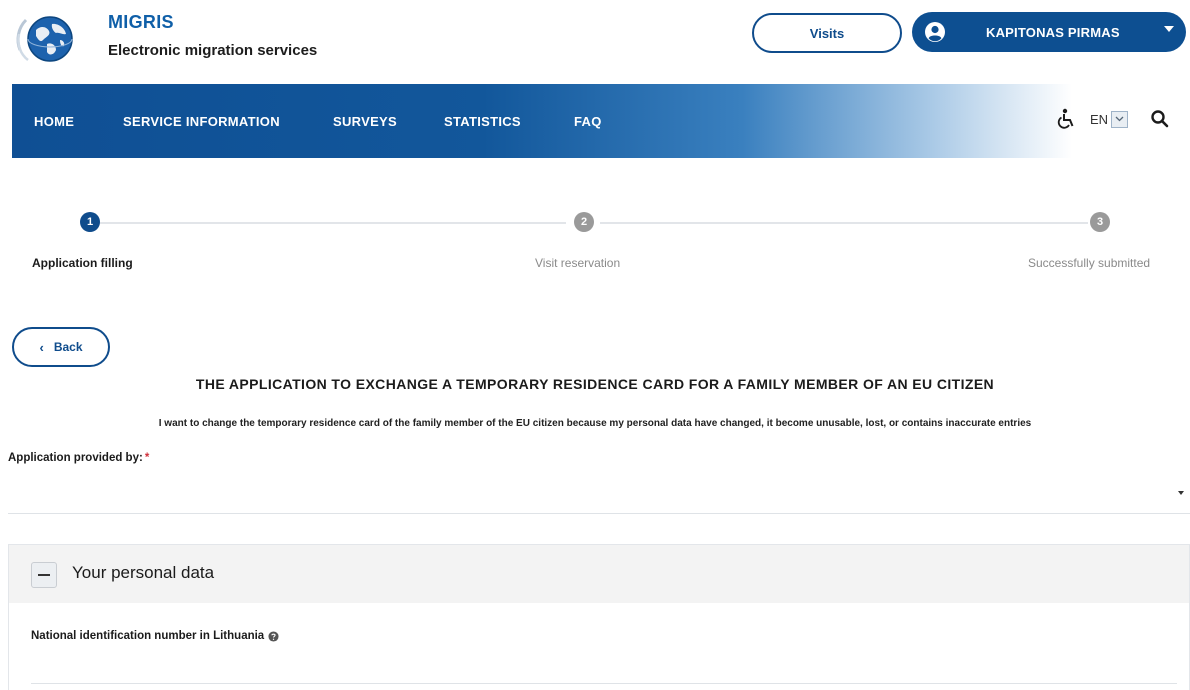  I want to click on minus-icon, so click(44, 575).